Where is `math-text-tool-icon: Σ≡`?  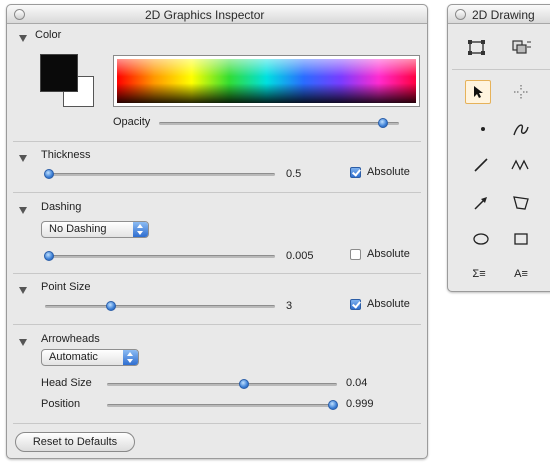 math-text-tool-icon: Σ≡ is located at coordinates (479, 274).